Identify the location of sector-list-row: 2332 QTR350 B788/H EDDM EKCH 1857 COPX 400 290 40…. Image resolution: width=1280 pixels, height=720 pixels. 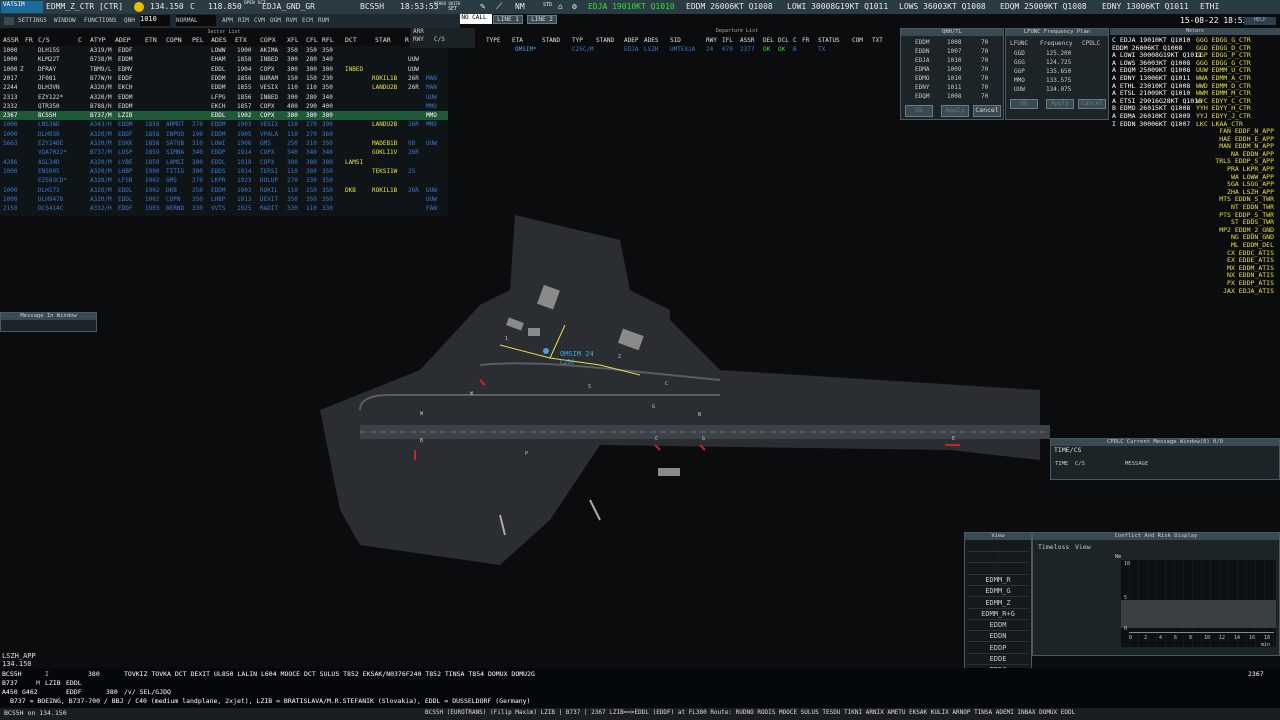
(224, 106).